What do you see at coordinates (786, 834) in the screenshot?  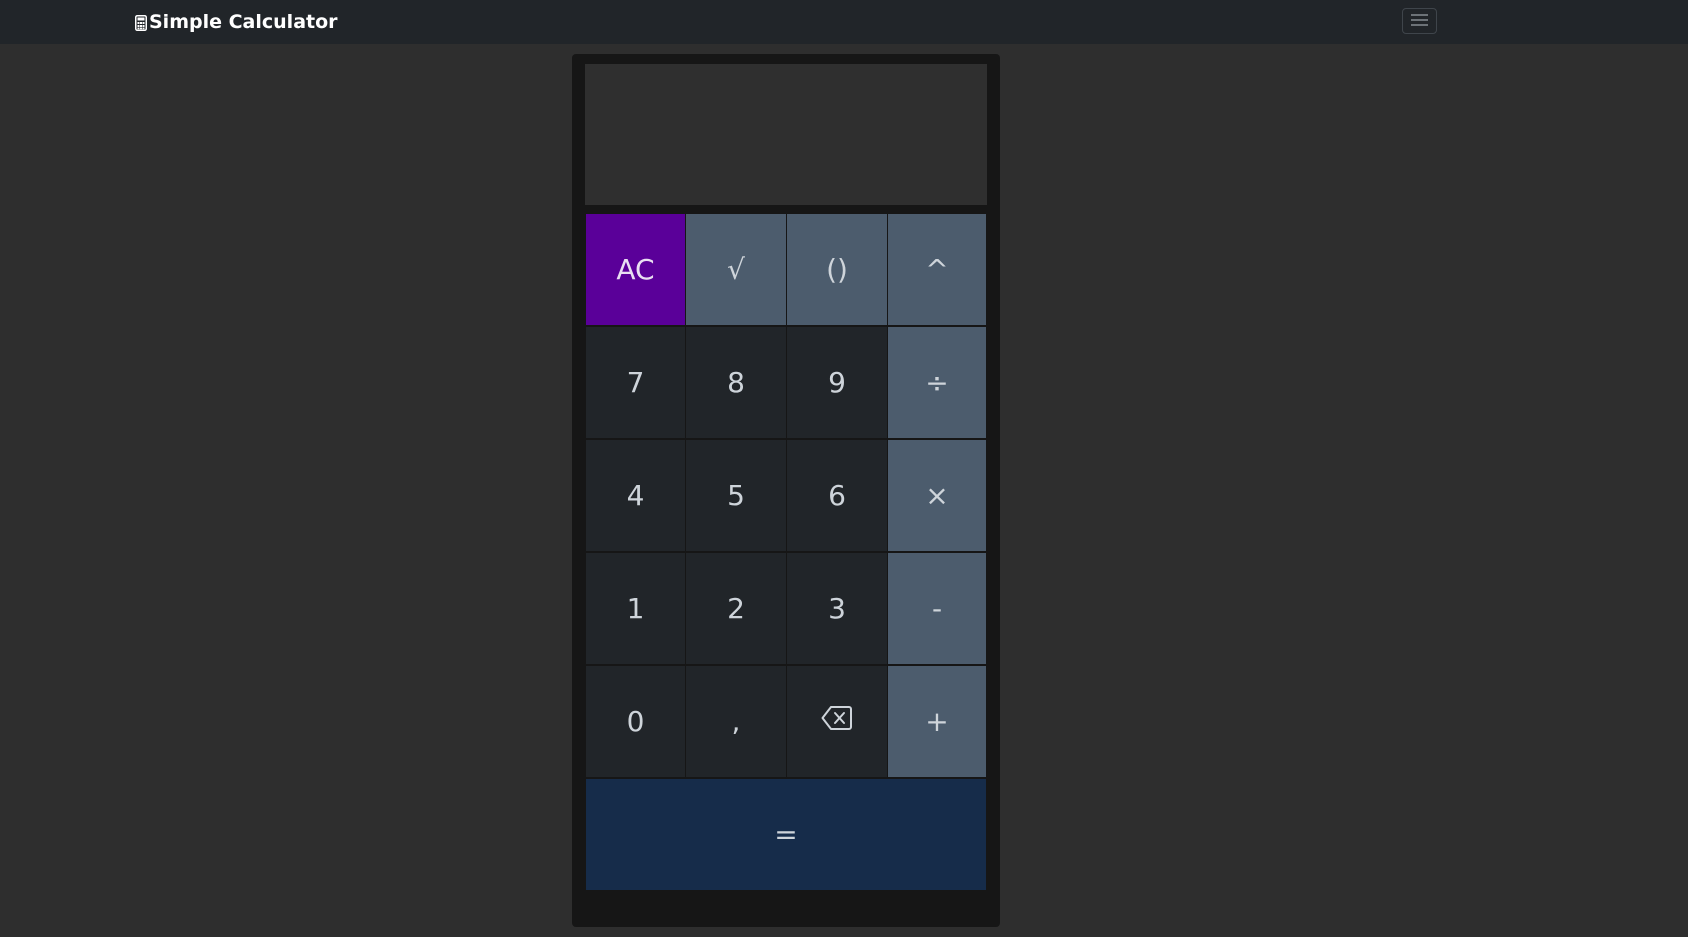 I see `equals-button: =` at bounding box center [786, 834].